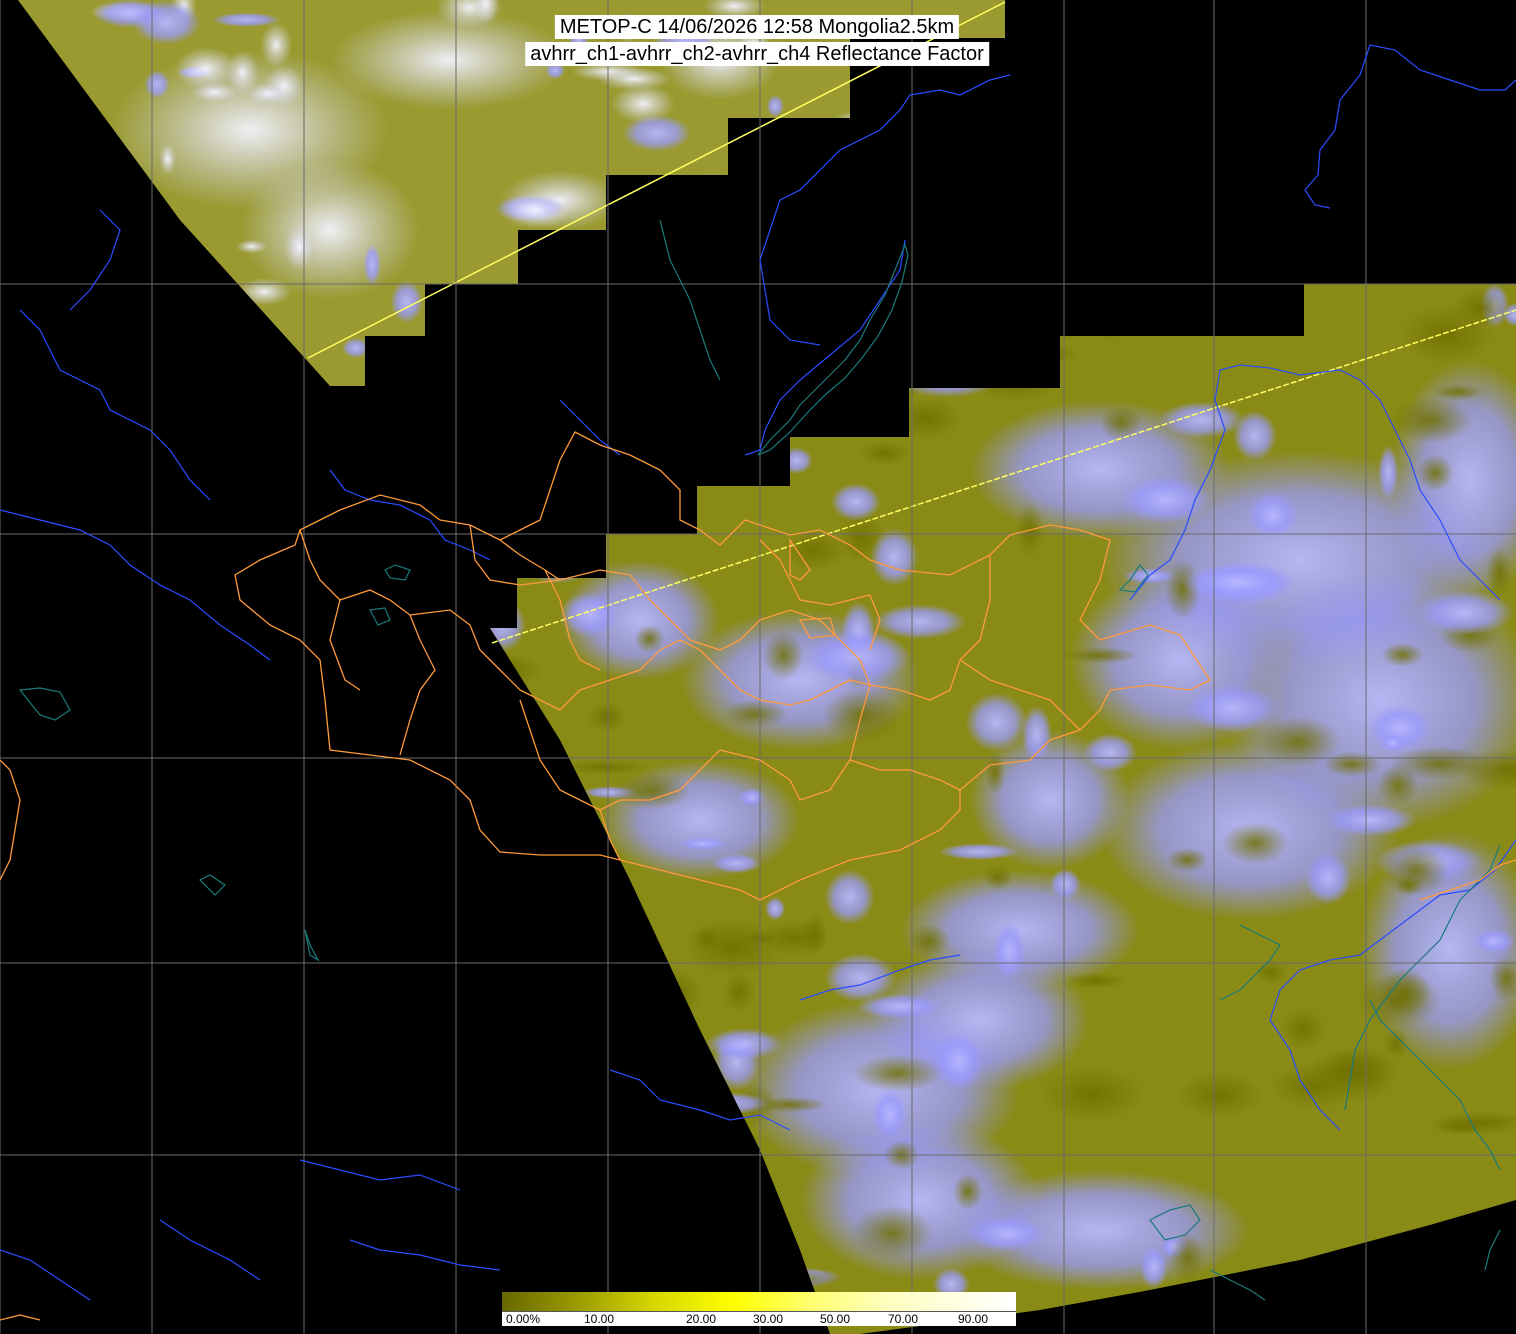  I want to click on colorbar-tick-label: 70.00, so click(903, 1319).